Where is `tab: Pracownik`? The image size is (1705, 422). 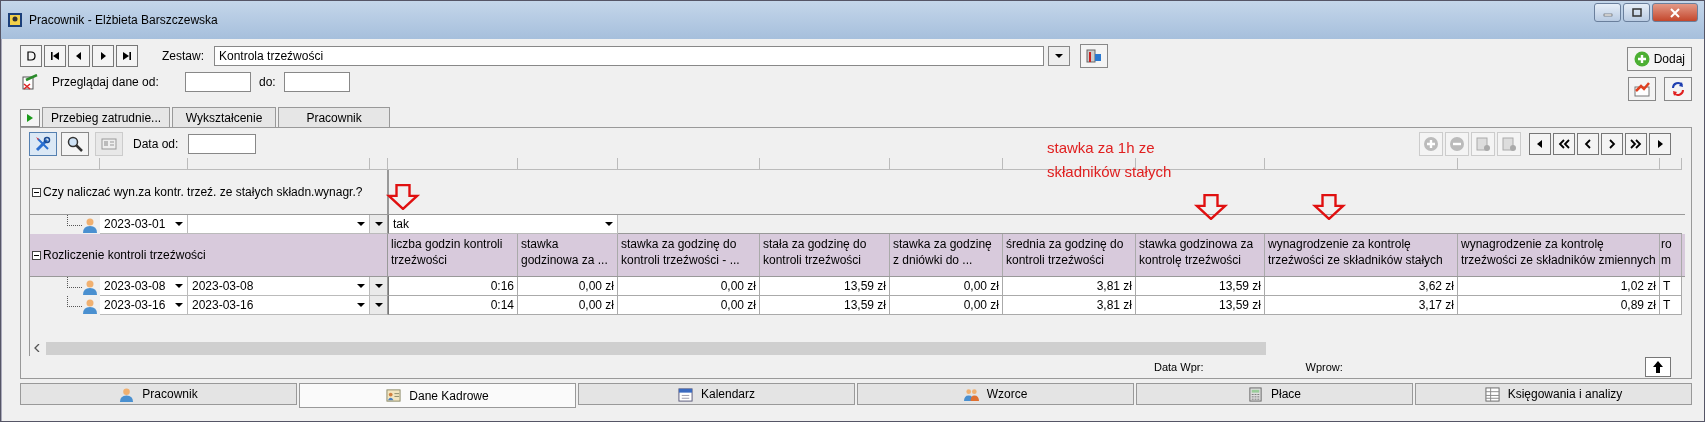 tab: Pracownik is located at coordinates (334, 117).